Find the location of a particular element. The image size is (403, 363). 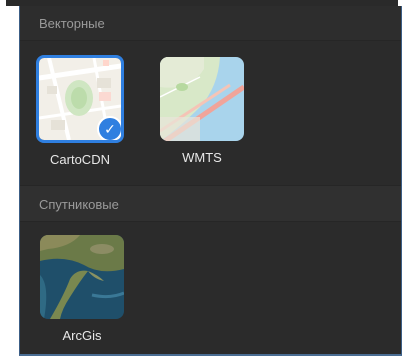

layer-thumbnail-arcgis is located at coordinates (82, 277).